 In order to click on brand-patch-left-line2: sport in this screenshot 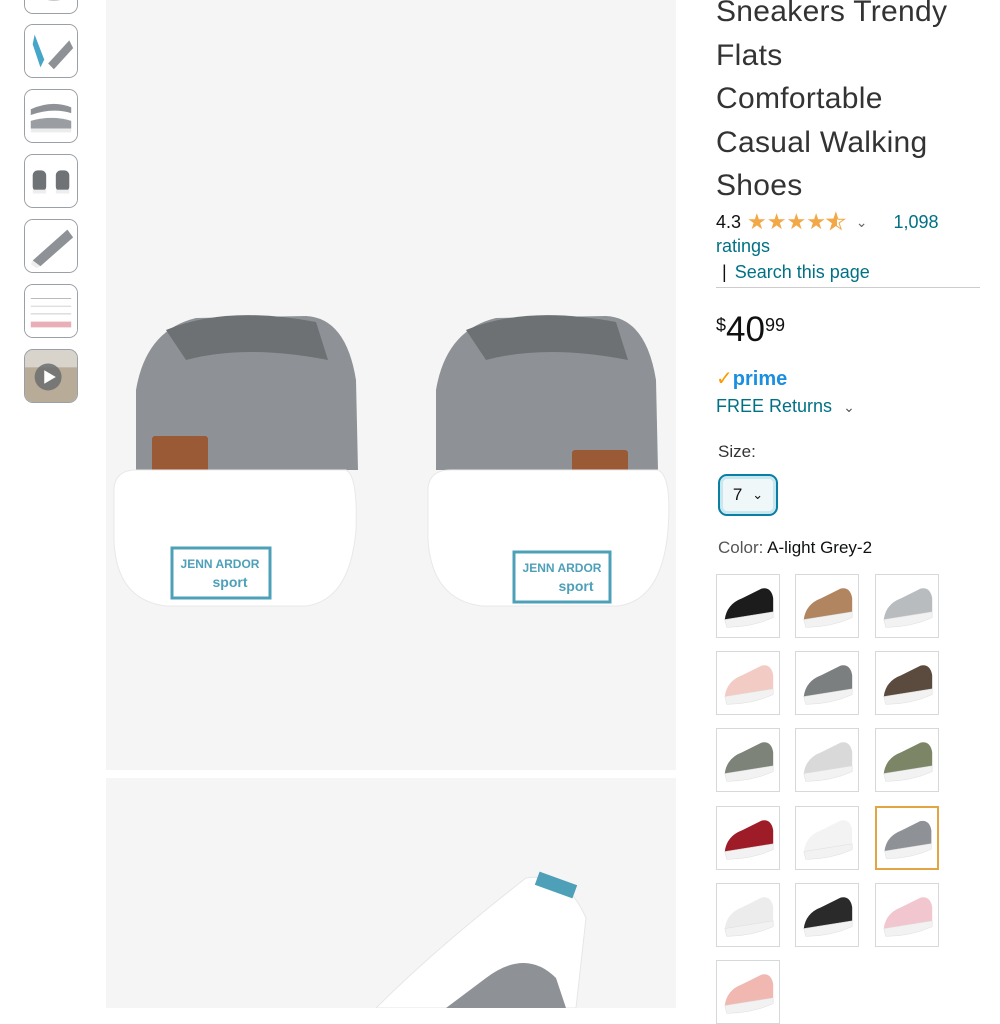, I will do `click(230, 582)`.